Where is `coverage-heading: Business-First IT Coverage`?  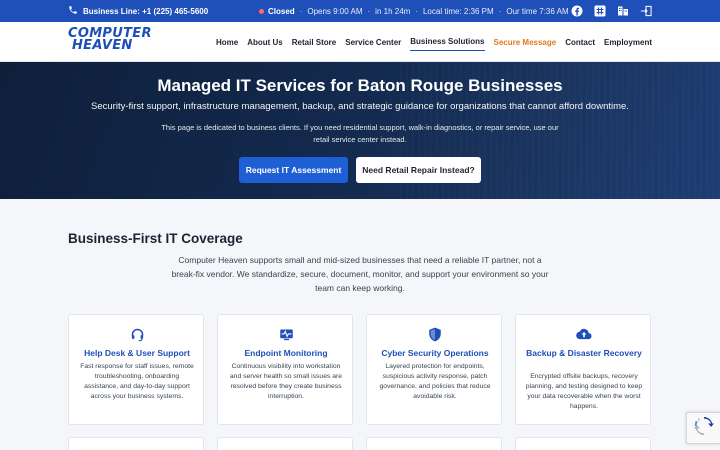 coverage-heading: Business-First IT Coverage is located at coordinates (155, 238).